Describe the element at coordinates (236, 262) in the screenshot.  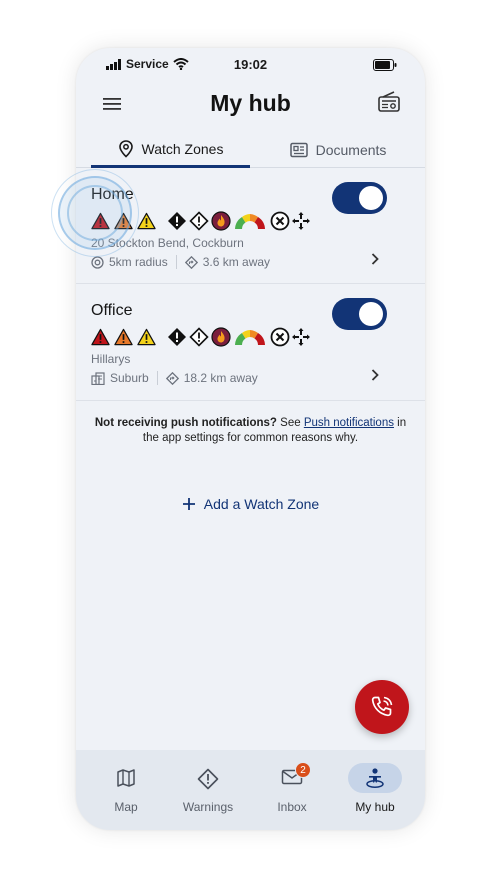
I see `zone-distance-label: 3.6 km away` at that location.